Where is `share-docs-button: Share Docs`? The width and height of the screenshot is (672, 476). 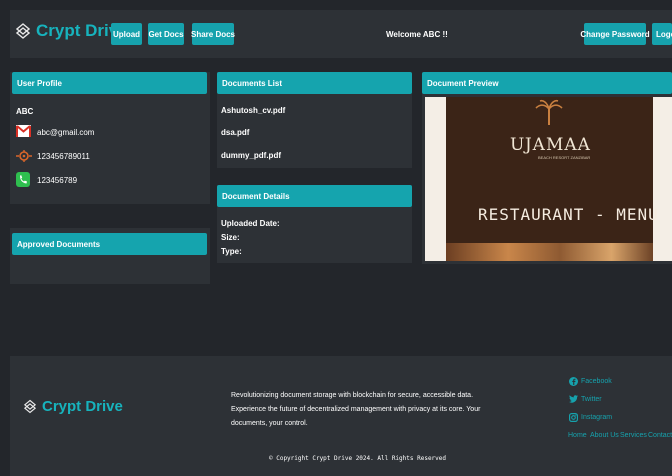
share-docs-button: Share Docs is located at coordinates (213, 34).